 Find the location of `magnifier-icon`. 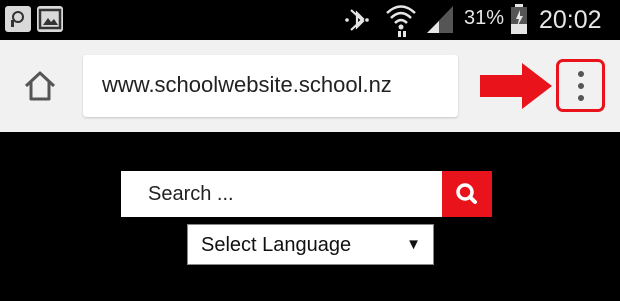

magnifier-icon is located at coordinates (466, 193).